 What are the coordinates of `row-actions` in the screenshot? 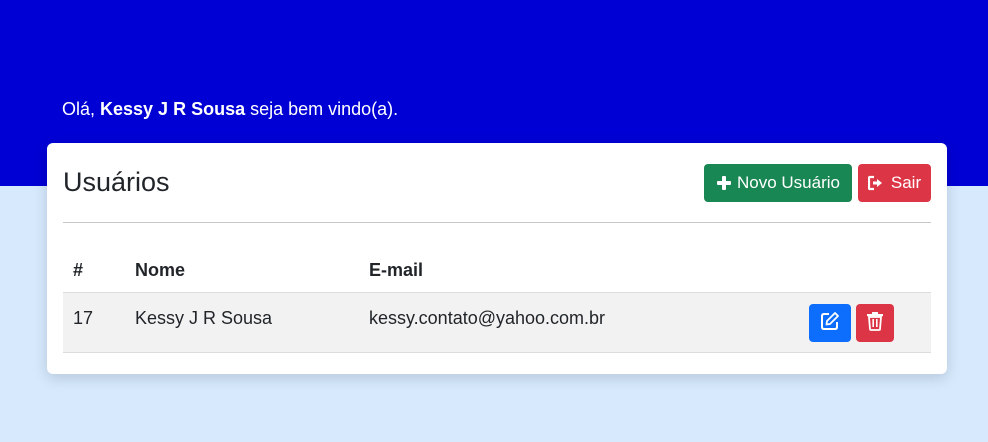 It's located at (865, 322).